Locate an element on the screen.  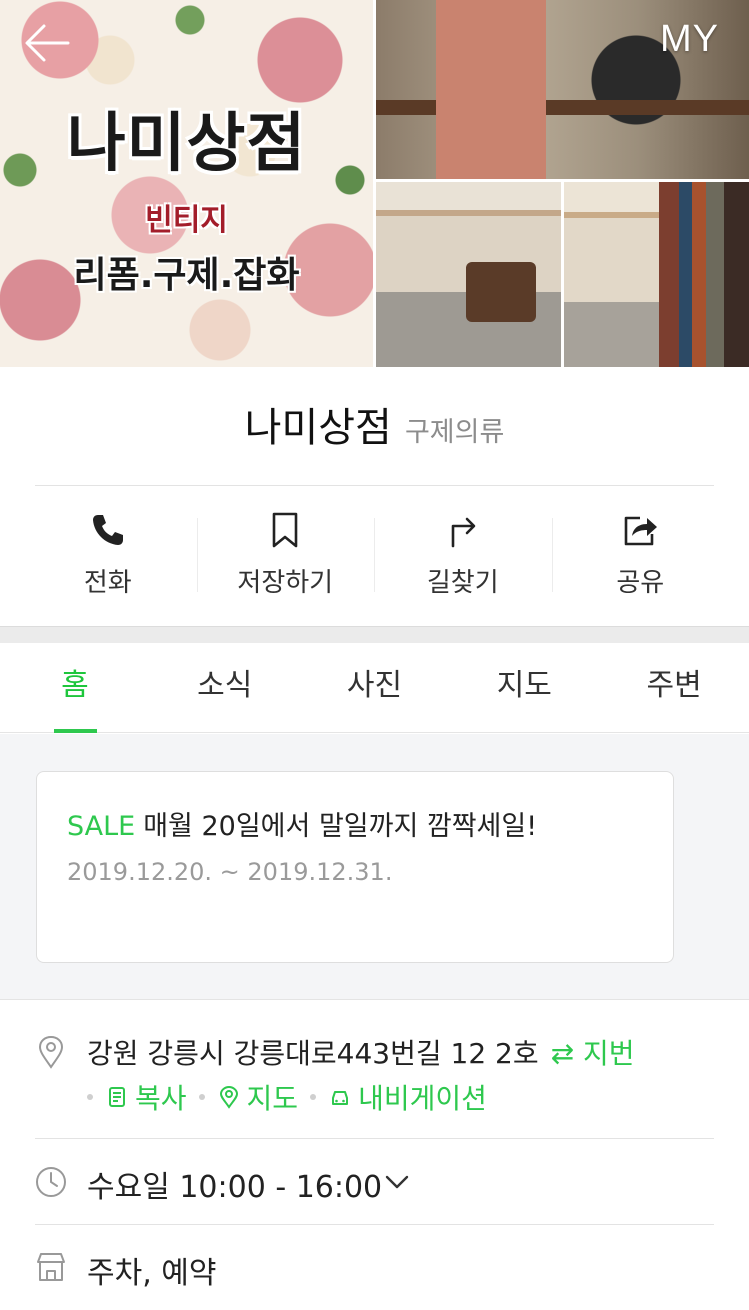
arrow-left-icon is located at coordinates (47, 43).